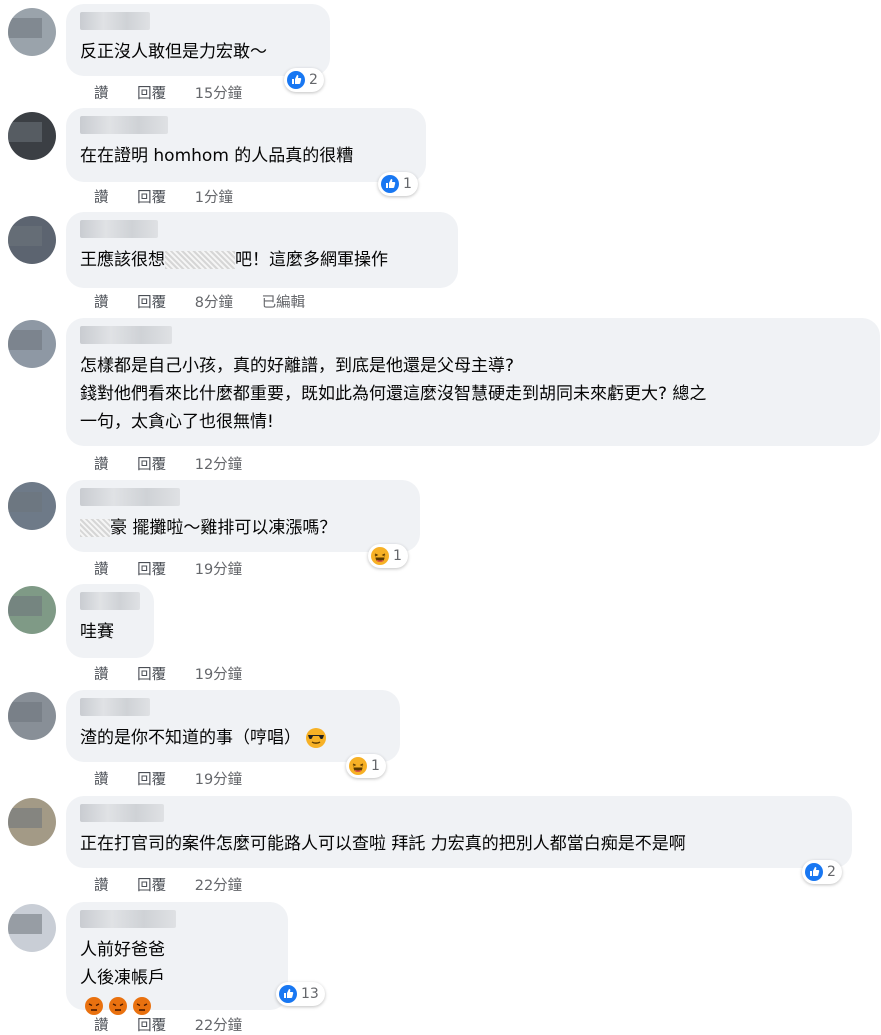 The width and height of the screenshot is (881, 1035). I want to click on sunglasses-emoji-icon, so click(316, 738).